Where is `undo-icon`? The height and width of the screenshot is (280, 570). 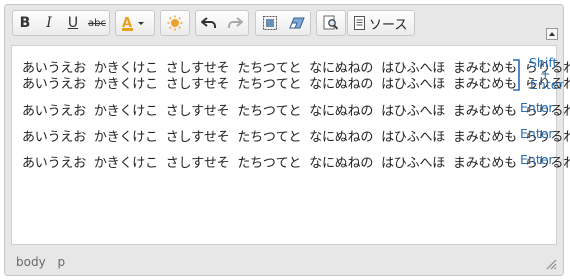
undo-icon is located at coordinates (208, 22).